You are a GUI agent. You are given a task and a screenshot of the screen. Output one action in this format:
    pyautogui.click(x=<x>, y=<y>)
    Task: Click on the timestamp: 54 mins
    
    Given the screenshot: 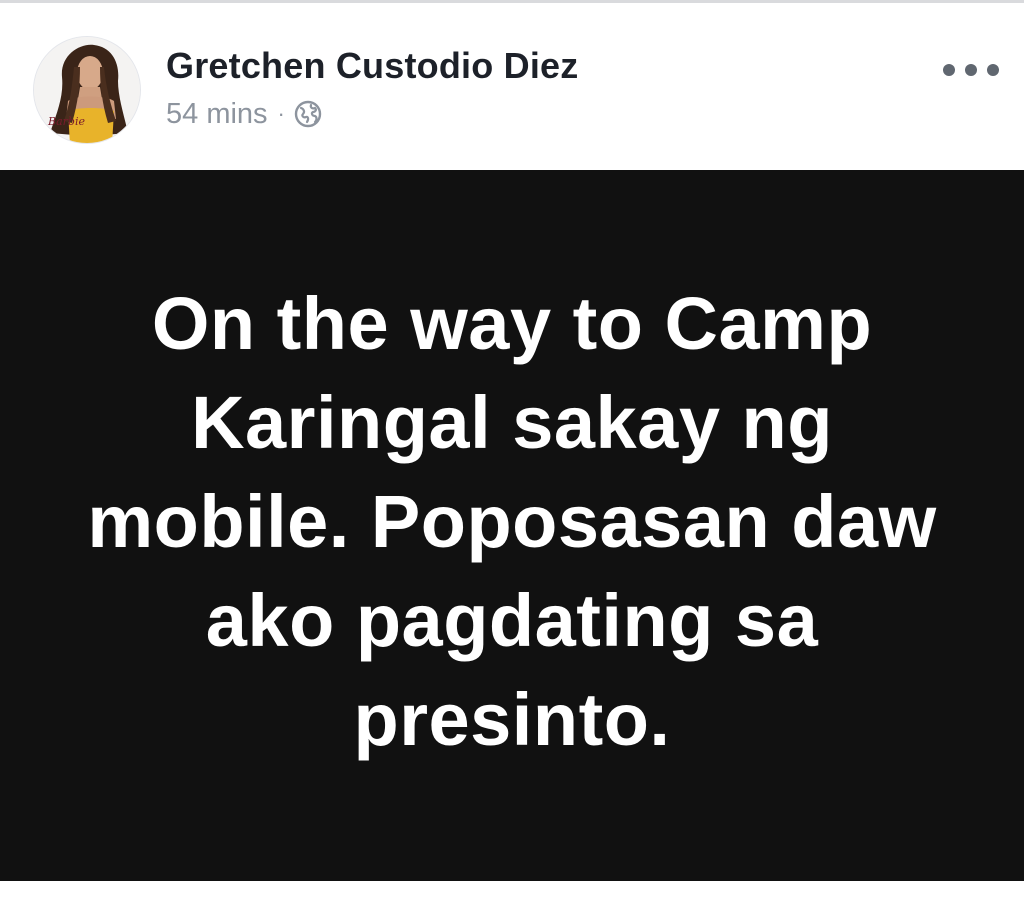 What is the action you would take?
    pyautogui.click(x=217, y=114)
    